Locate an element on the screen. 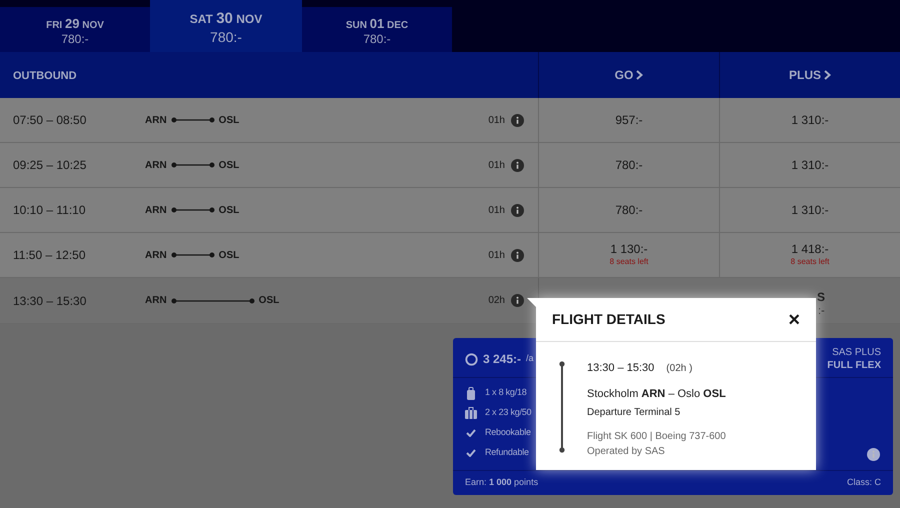  date-tab: SUN 01 DEC 780:- is located at coordinates (377, 29).